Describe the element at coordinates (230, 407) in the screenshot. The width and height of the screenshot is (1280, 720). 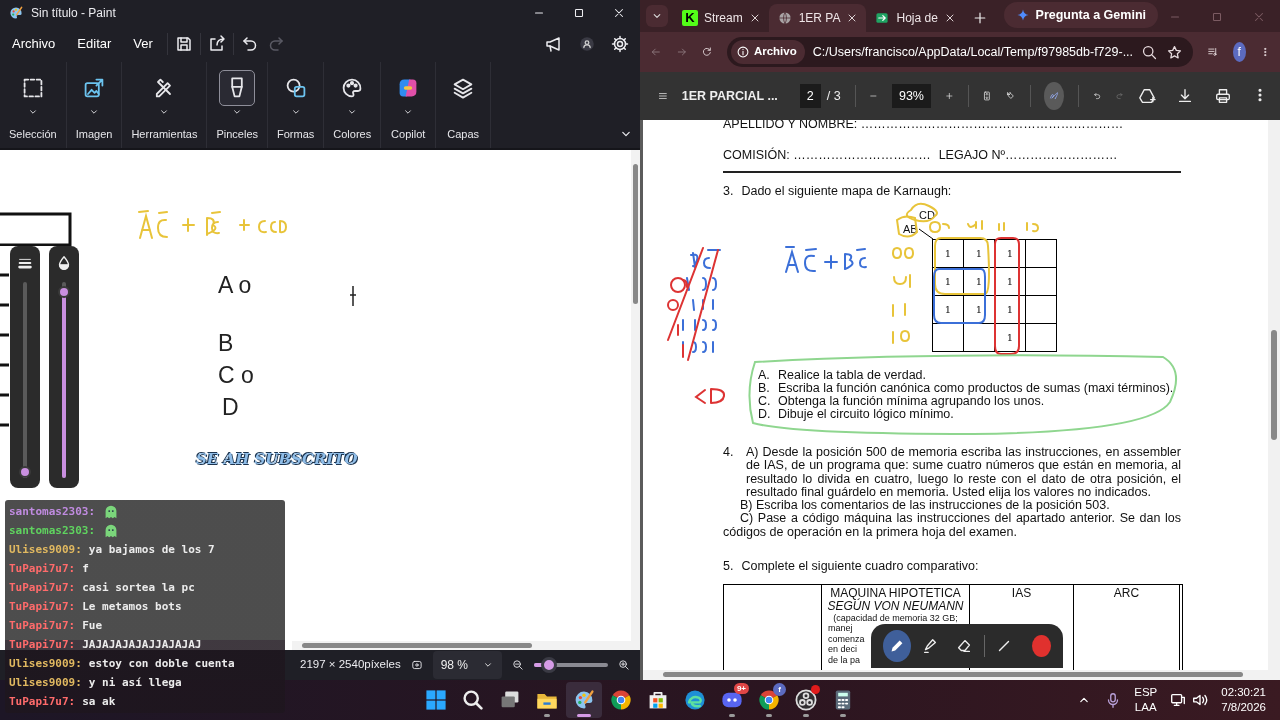
I see `handwritten-note: D` at that location.